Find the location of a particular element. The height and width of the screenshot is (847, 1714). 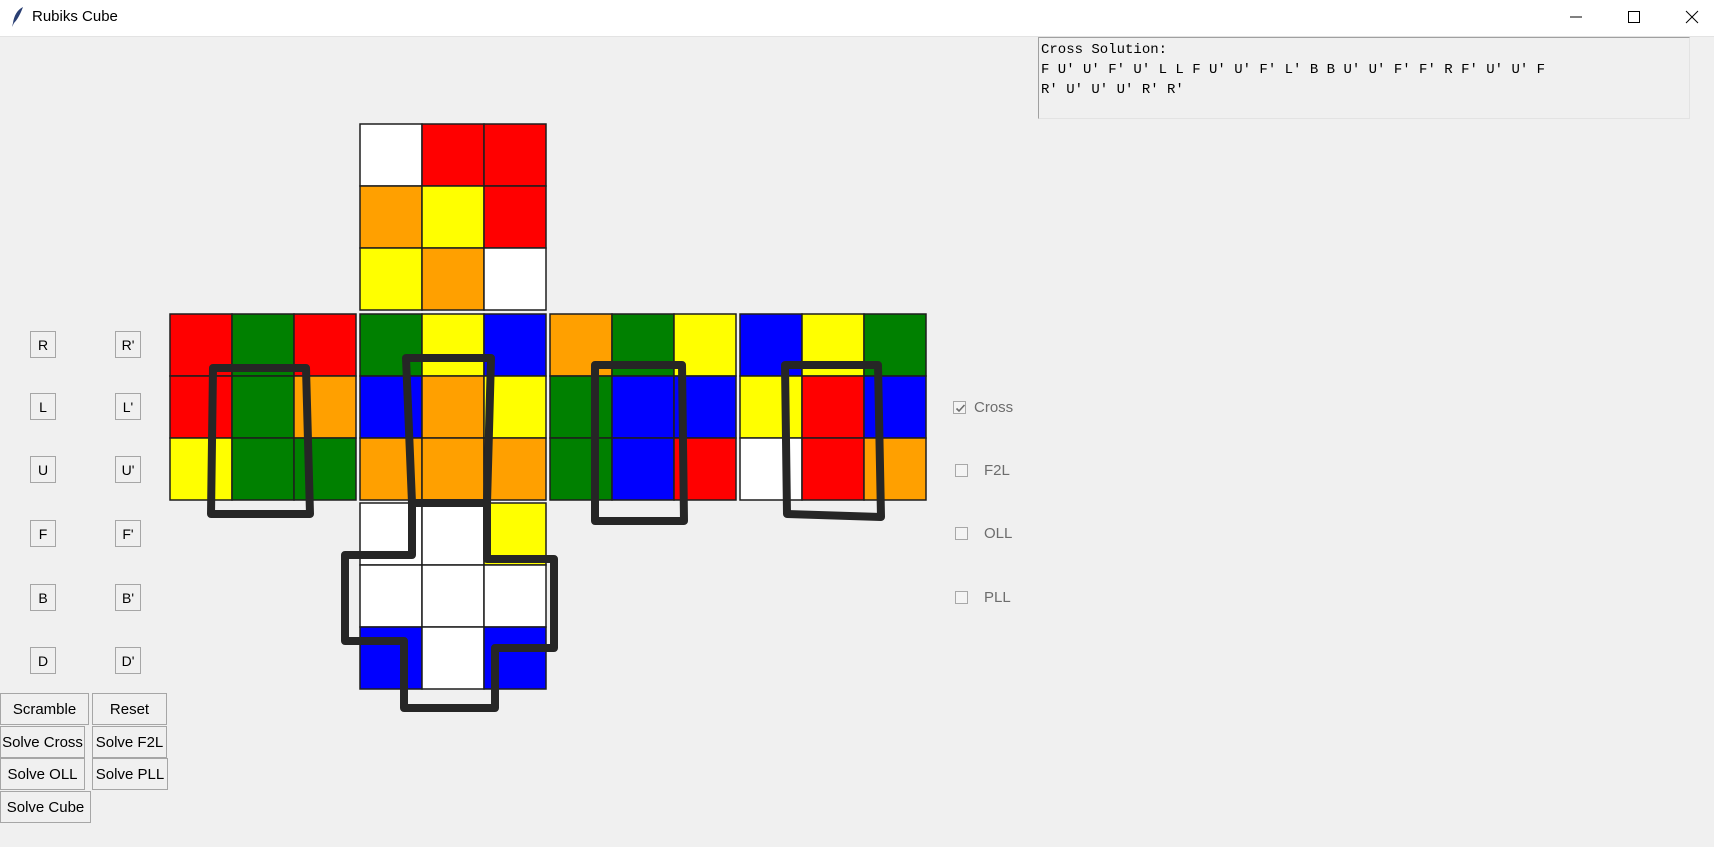

maximize-button is located at coordinates (1634, 16).